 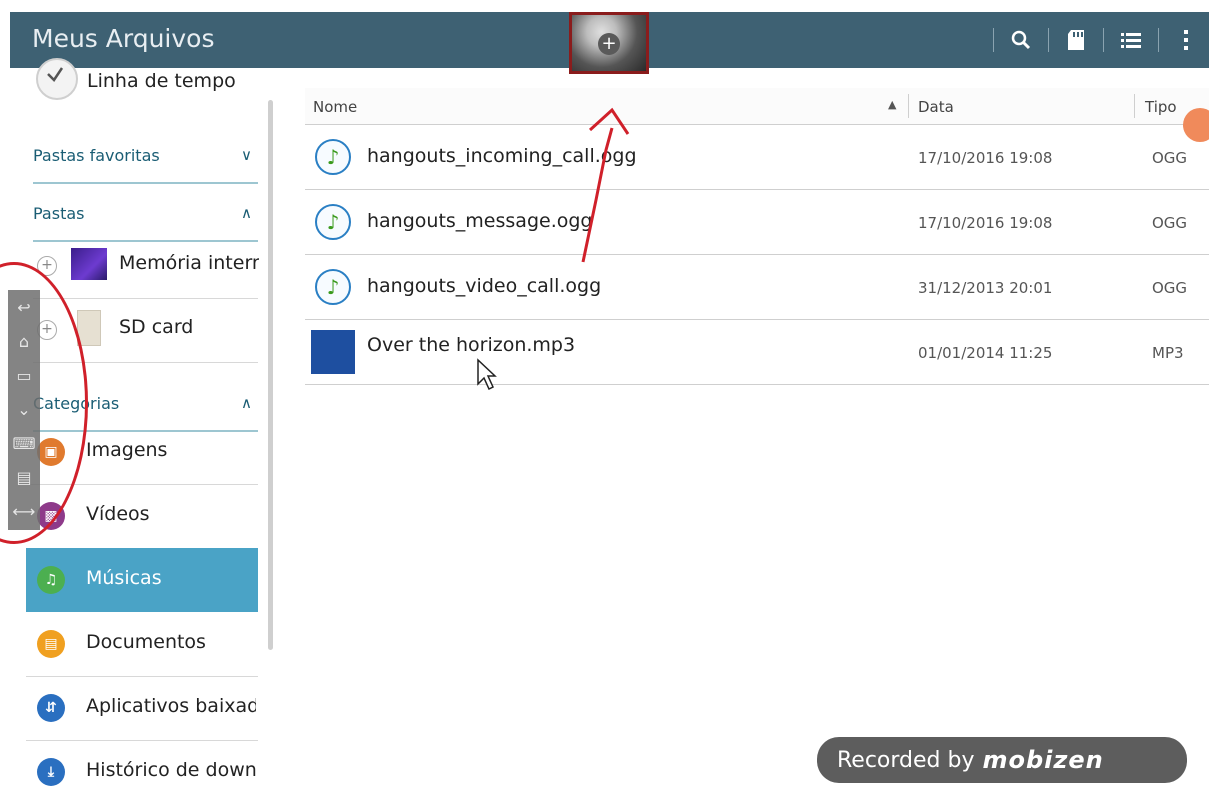 I want to click on recorder-watermark: Recorded by mobizen, so click(x=1002, y=760).